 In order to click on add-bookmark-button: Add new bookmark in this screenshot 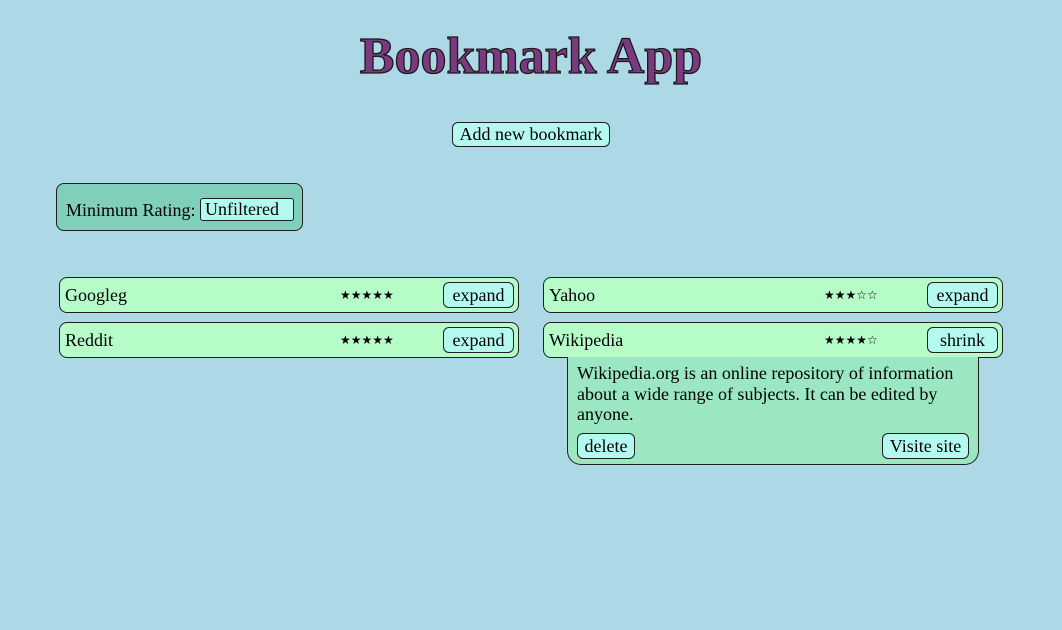, I will do `click(531, 134)`.